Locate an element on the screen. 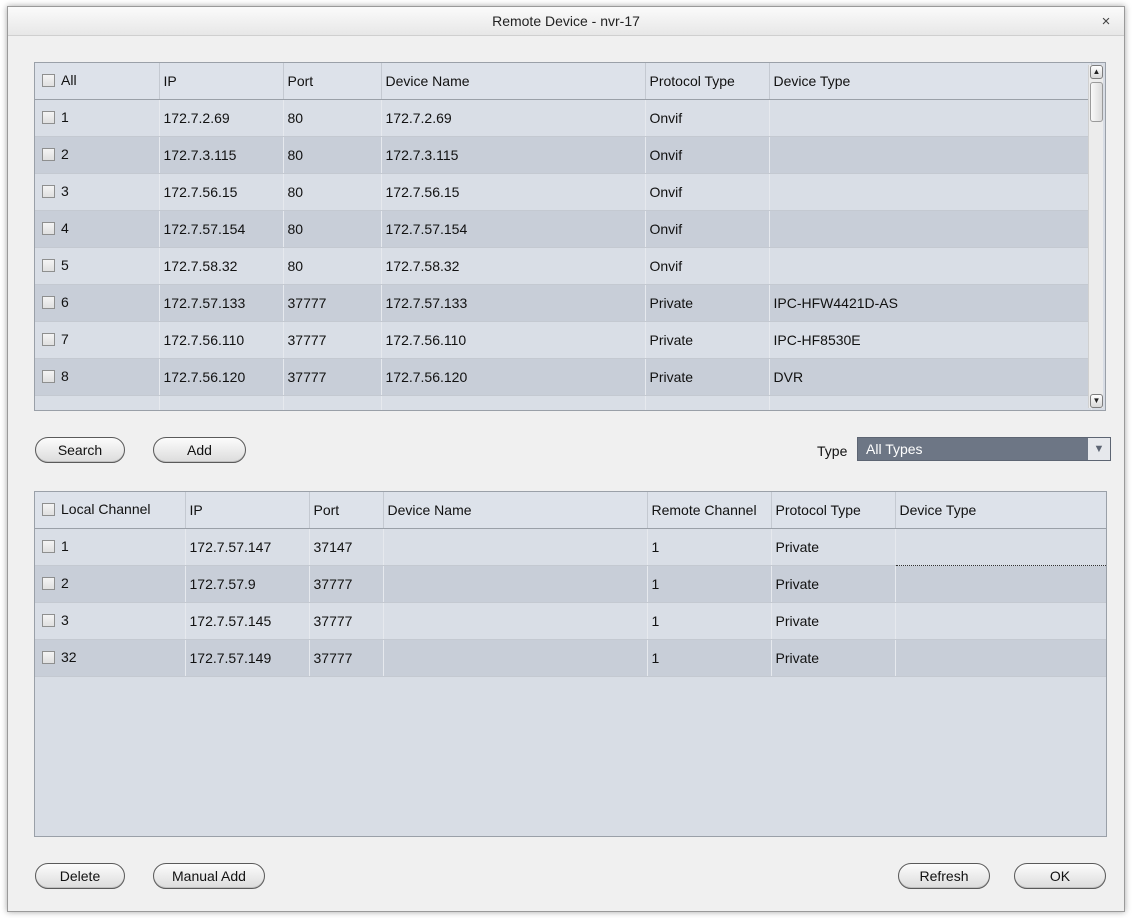 The width and height of the screenshot is (1132, 918). row-number: 5 is located at coordinates (65, 265).